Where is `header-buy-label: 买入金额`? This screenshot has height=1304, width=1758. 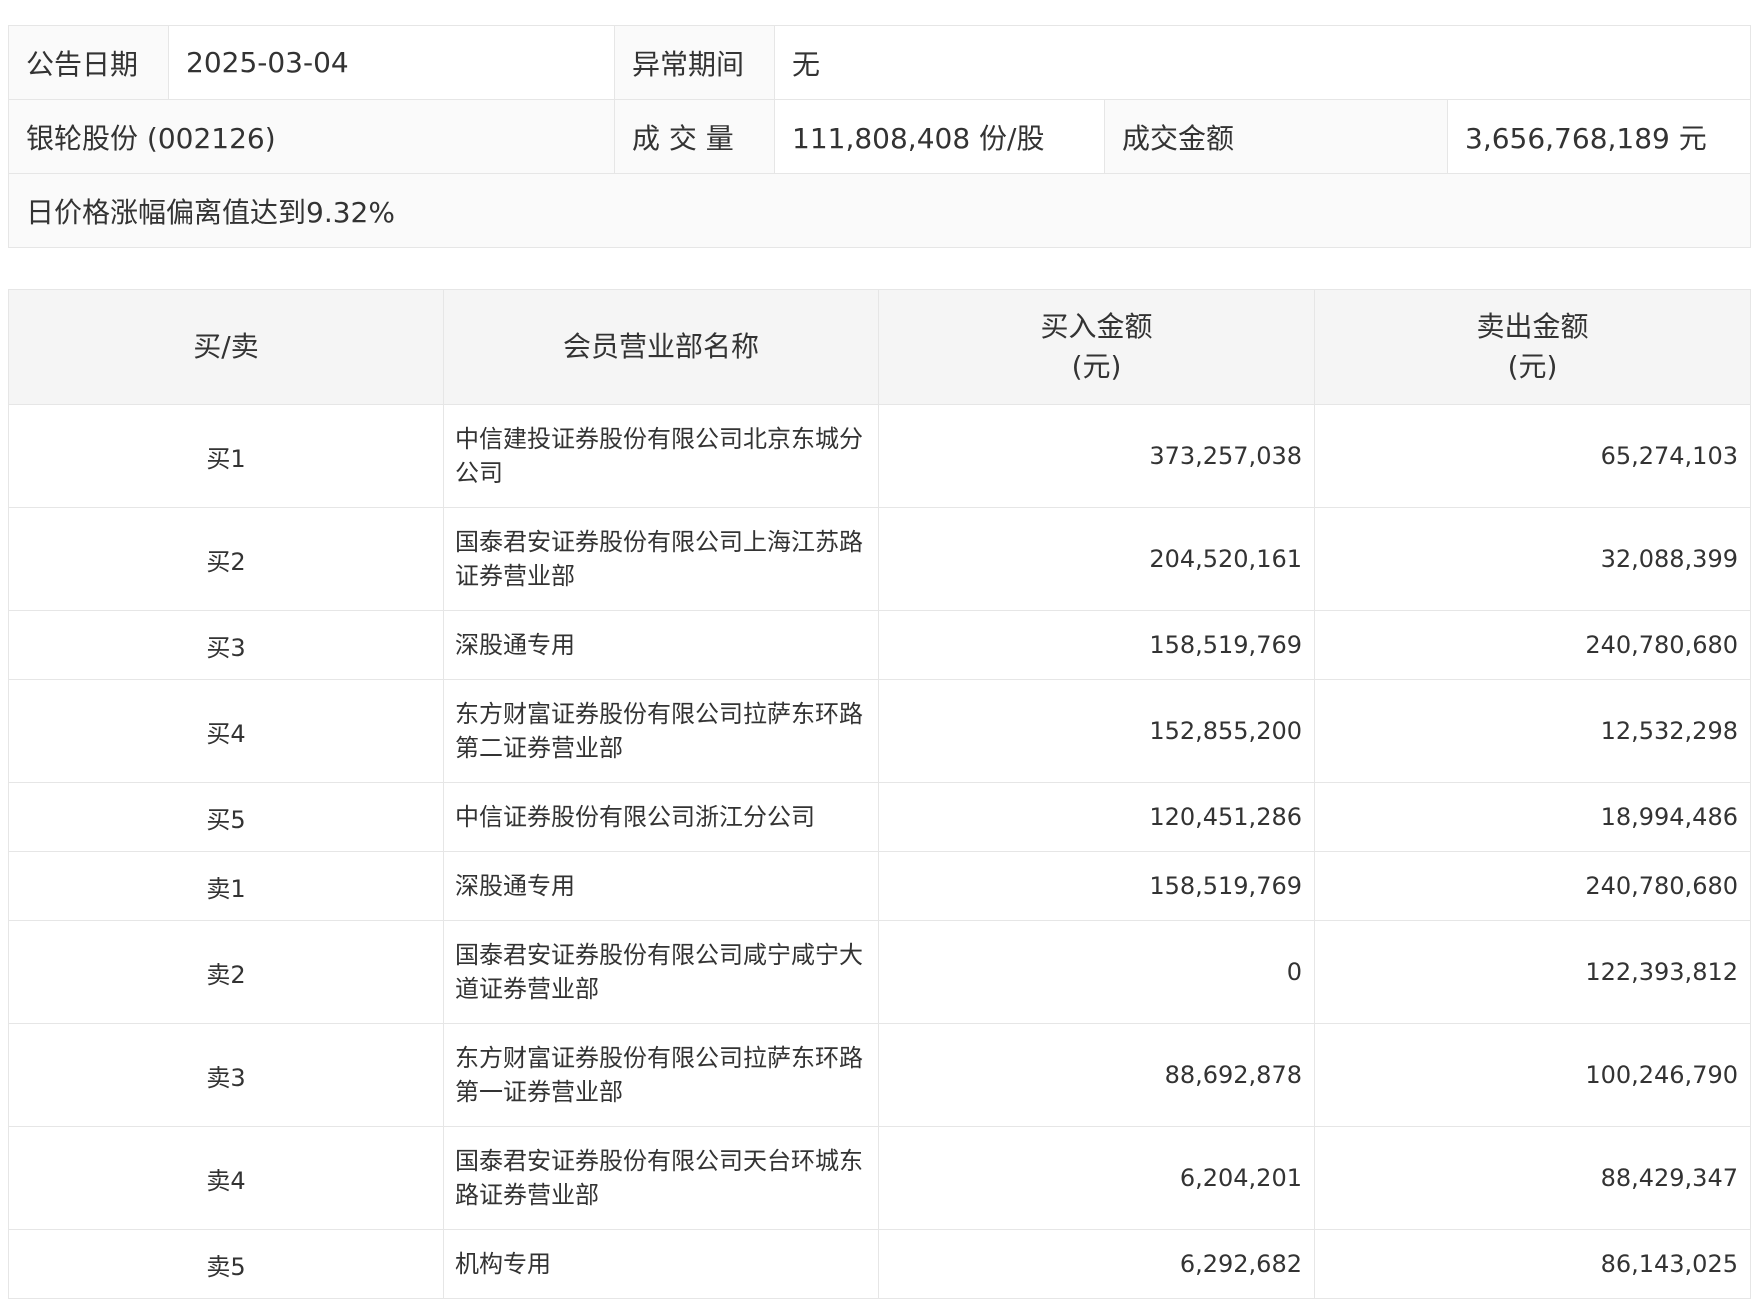 header-buy-label: 买入金额 is located at coordinates (1096, 326).